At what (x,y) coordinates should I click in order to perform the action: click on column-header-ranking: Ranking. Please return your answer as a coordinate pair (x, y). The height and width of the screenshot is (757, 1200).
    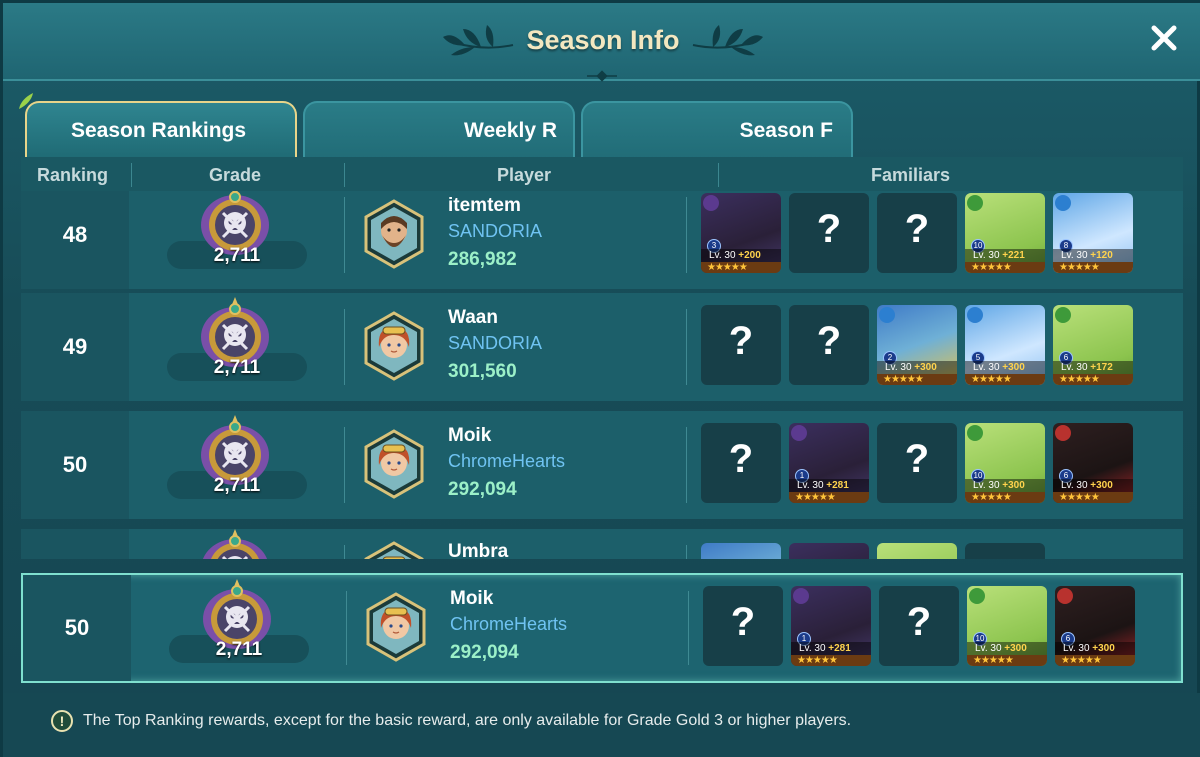
    Looking at the image, I should click on (73, 175).